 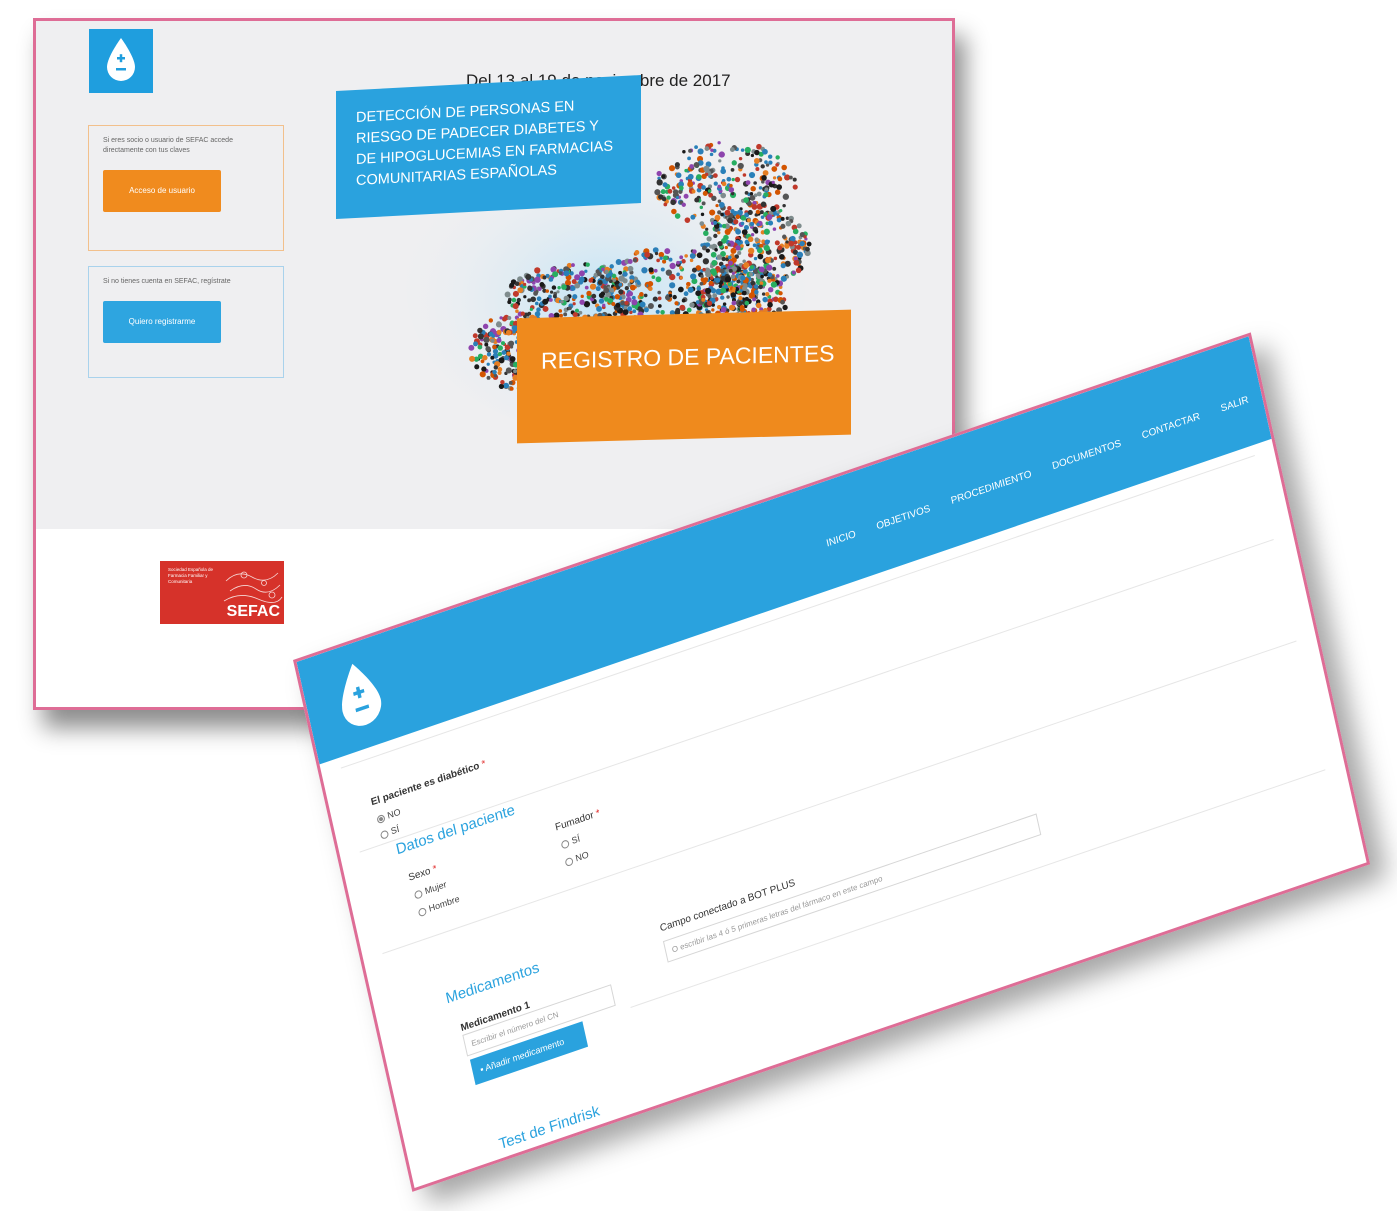 I want to click on nav-item-objetivos: OBJETIVOS, so click(x=903, y=517).